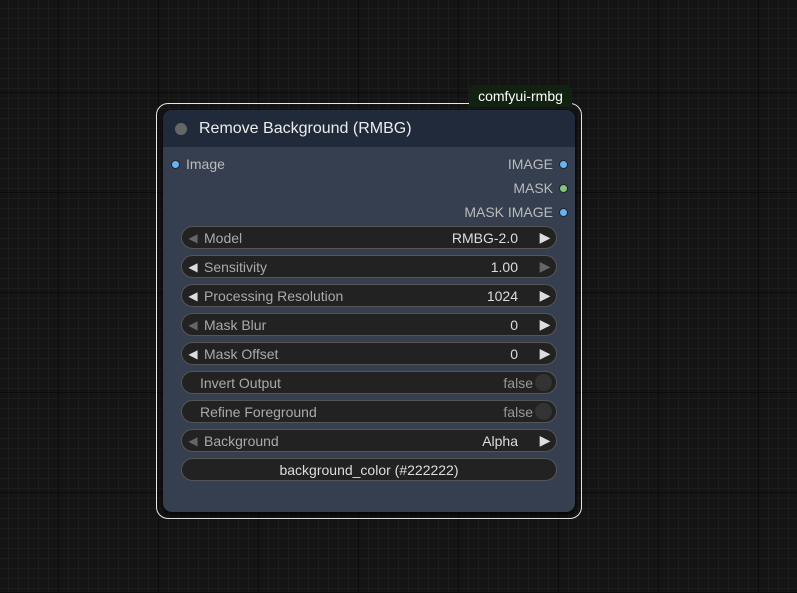 The image size is (797, 593). What do you see at coordinates (235, 324) in the screenshot?
I see `widget-label: Mask Blur` at bounding box center [235, 324].